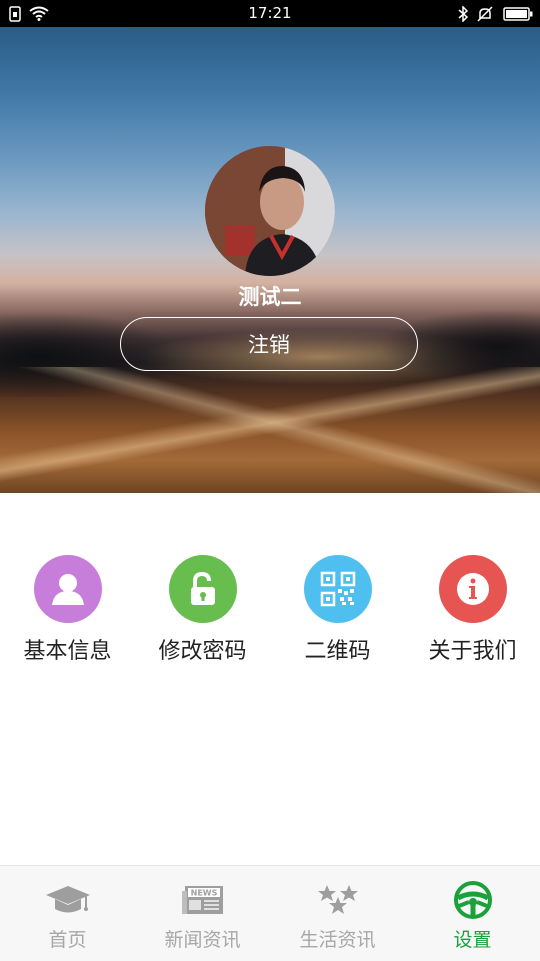 The width and height of the screenshot is (540, 961). What do you see at coordinates (337, 940) in the screenshot?
I see `tab-label: 生活资讯` at bounding box center [337, 940].